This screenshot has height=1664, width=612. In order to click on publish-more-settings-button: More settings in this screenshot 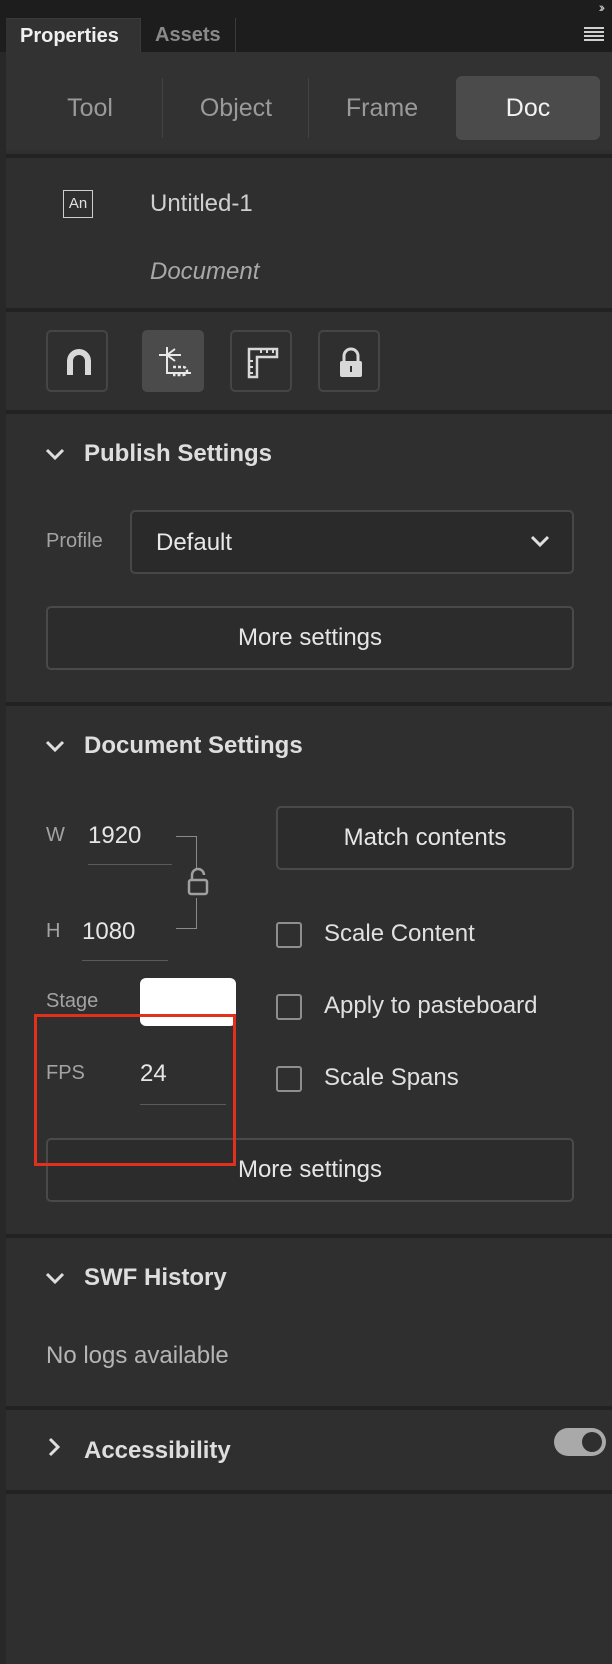, I will do `click(310, 638)`.